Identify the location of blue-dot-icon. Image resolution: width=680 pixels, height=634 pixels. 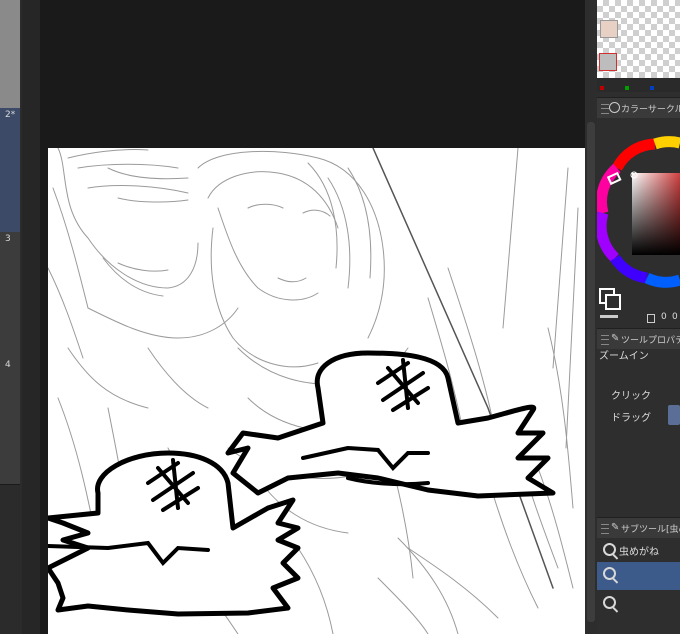
(652, 88).